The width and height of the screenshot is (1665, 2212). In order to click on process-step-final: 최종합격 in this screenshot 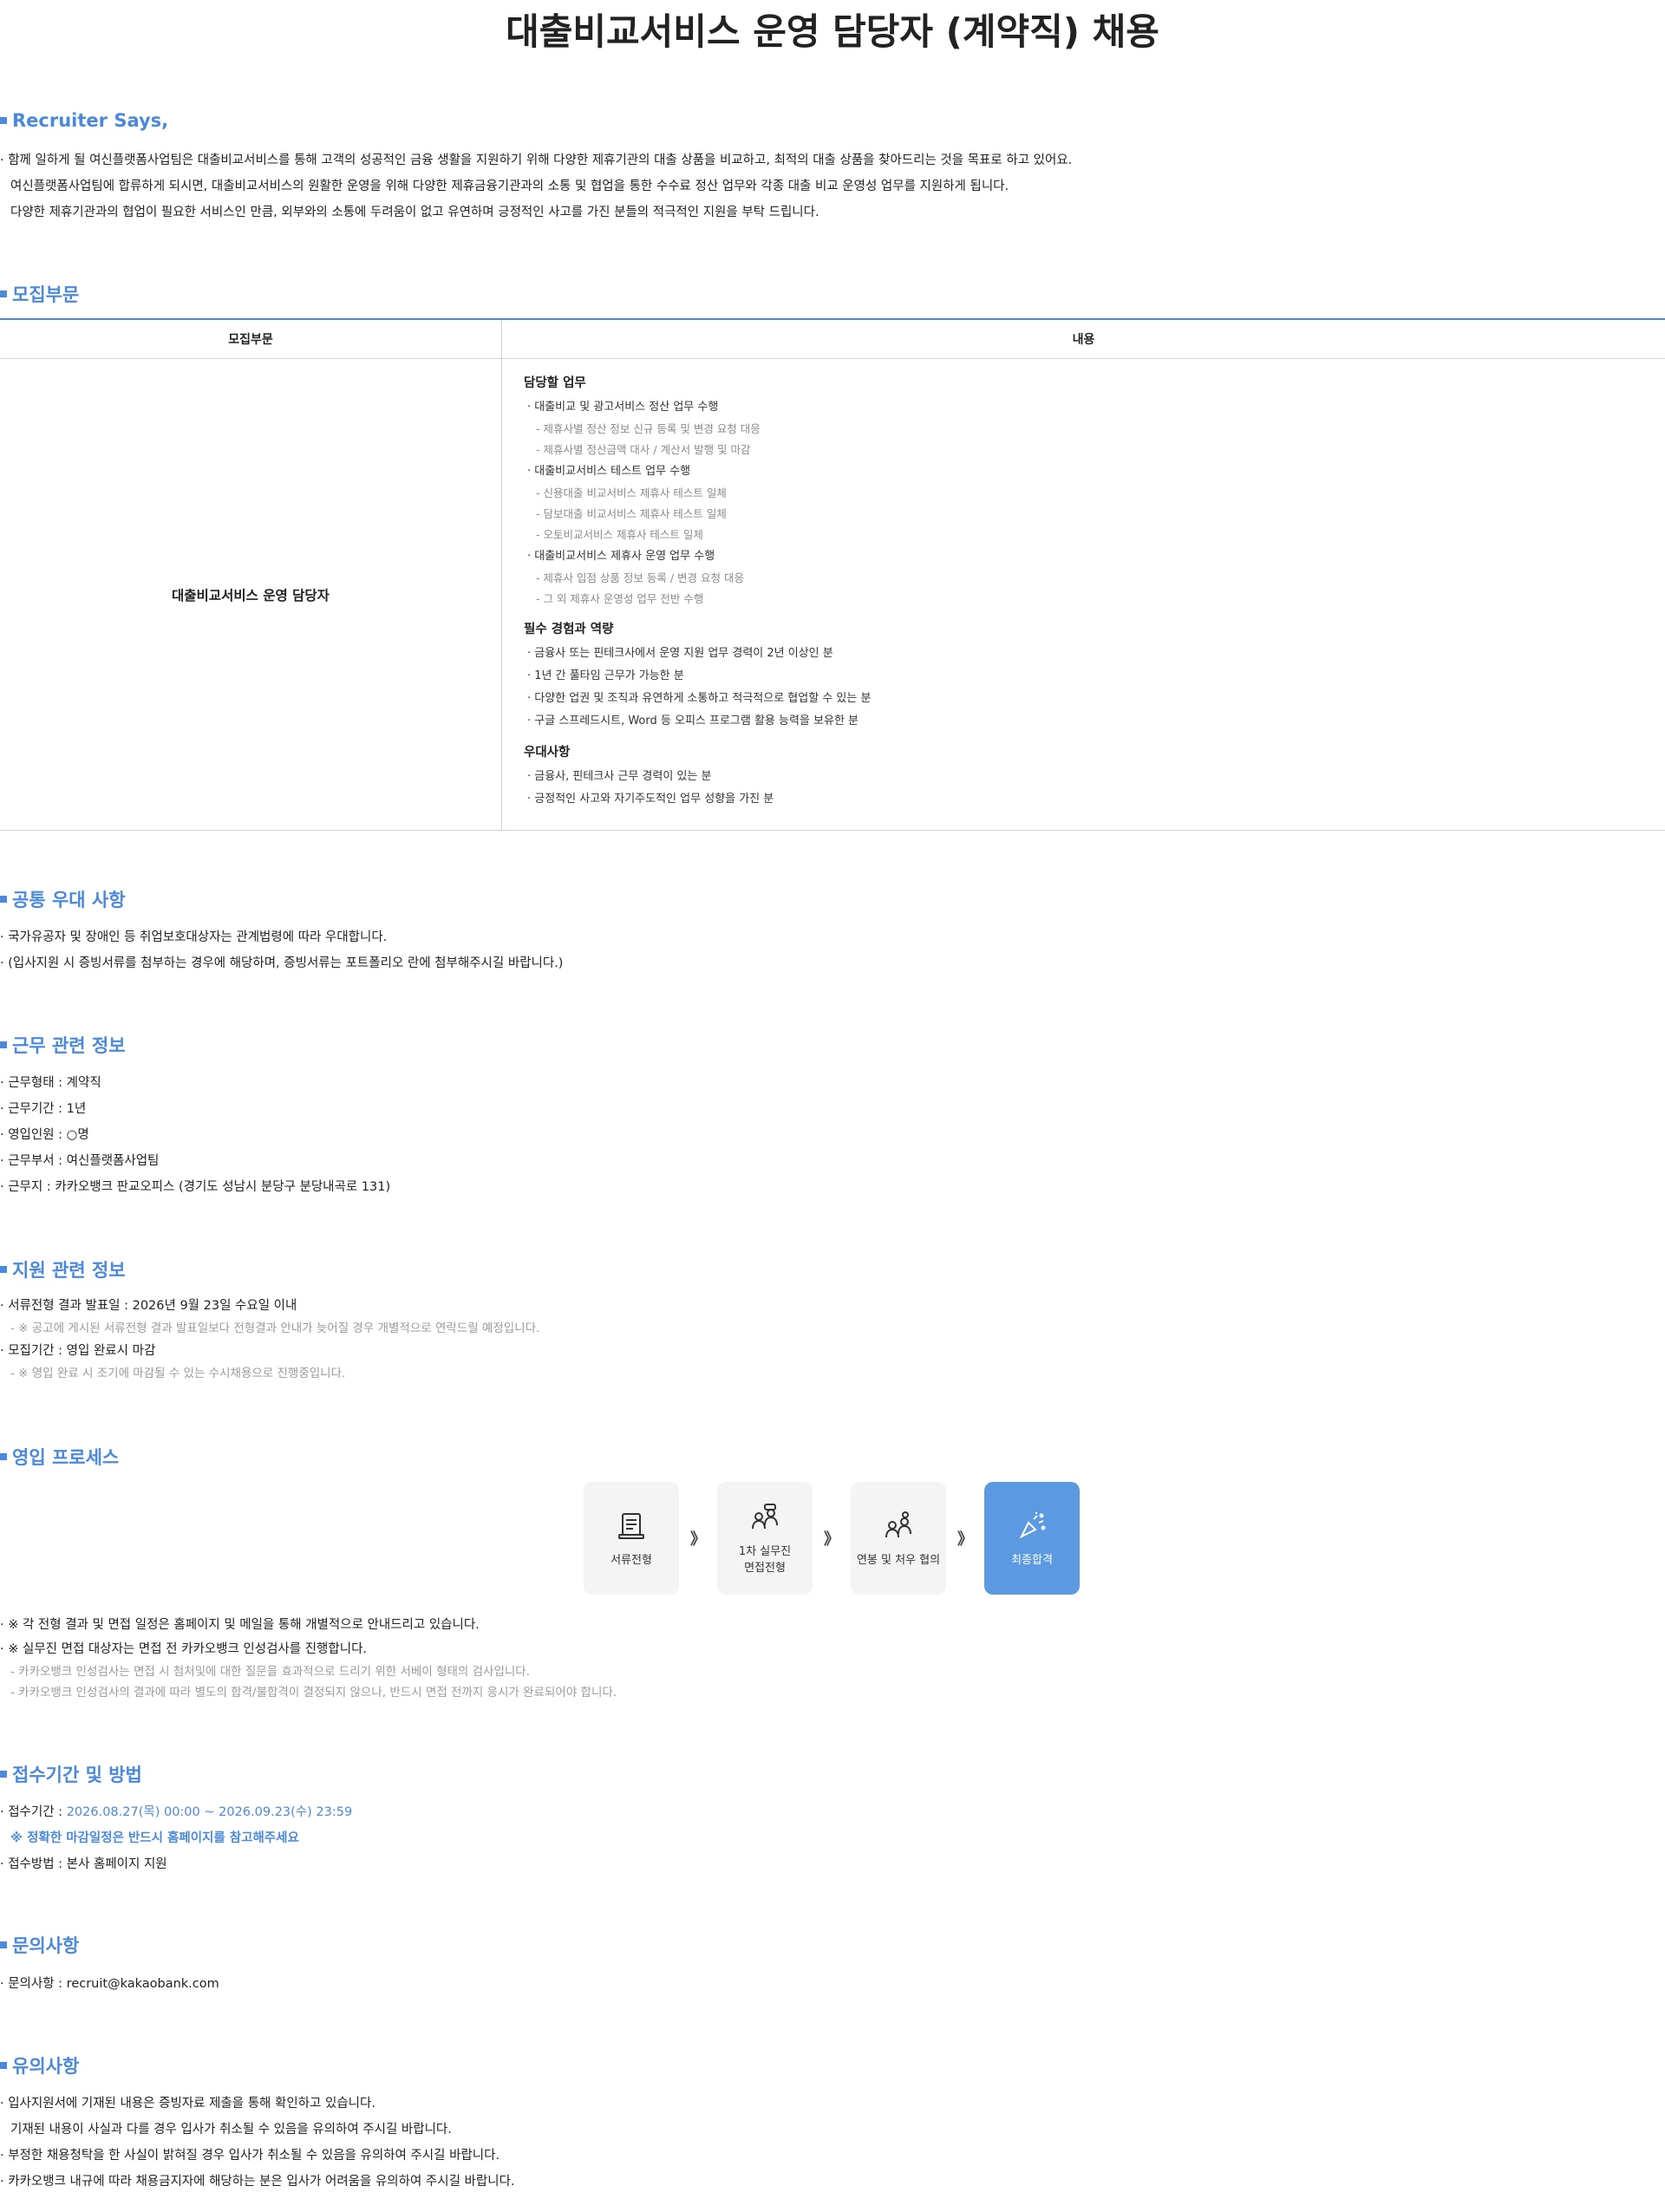, I will do `click(1032, 1538)`.